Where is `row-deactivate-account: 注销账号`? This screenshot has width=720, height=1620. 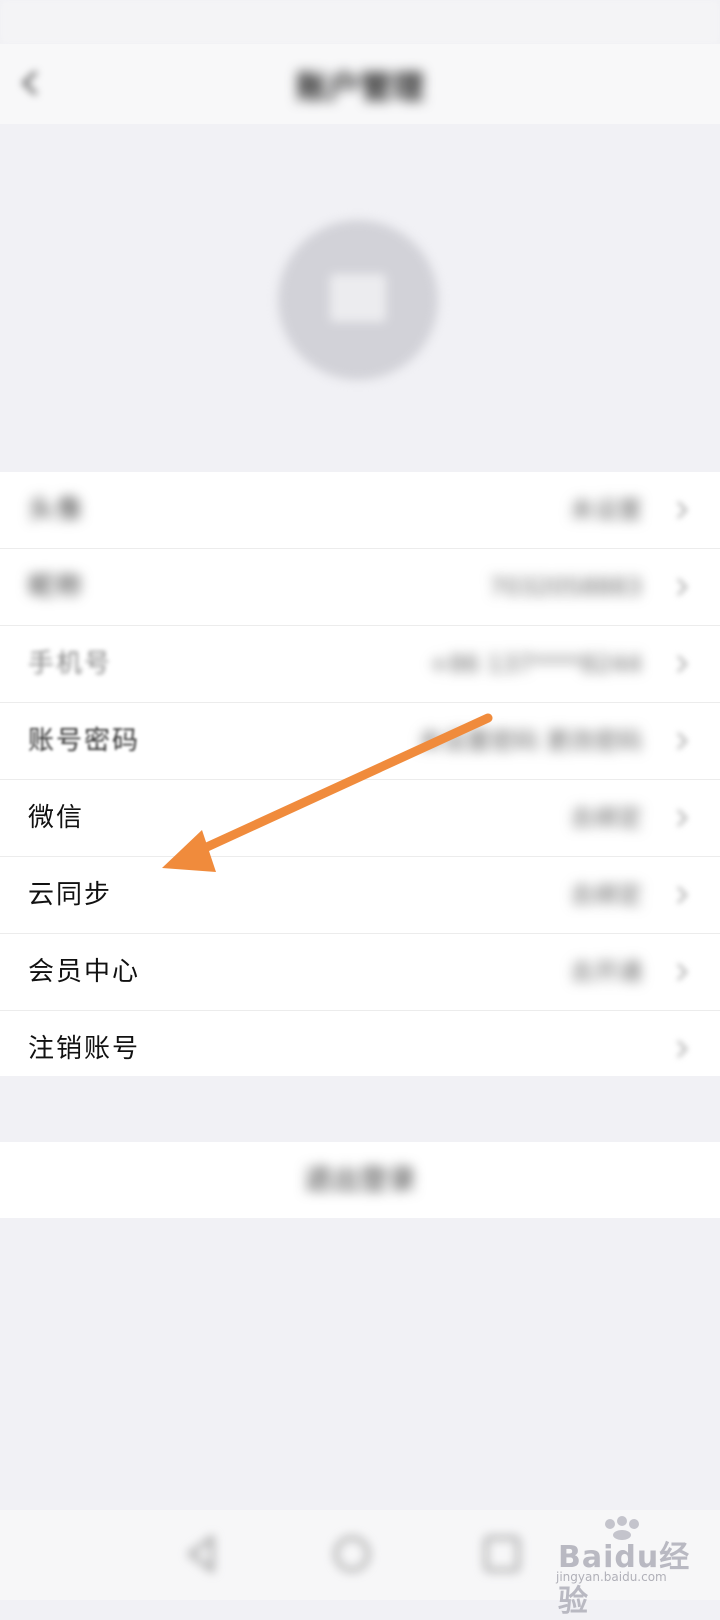
row-deactivate-account: 注销账号 is located at coordinates (360, 1049).